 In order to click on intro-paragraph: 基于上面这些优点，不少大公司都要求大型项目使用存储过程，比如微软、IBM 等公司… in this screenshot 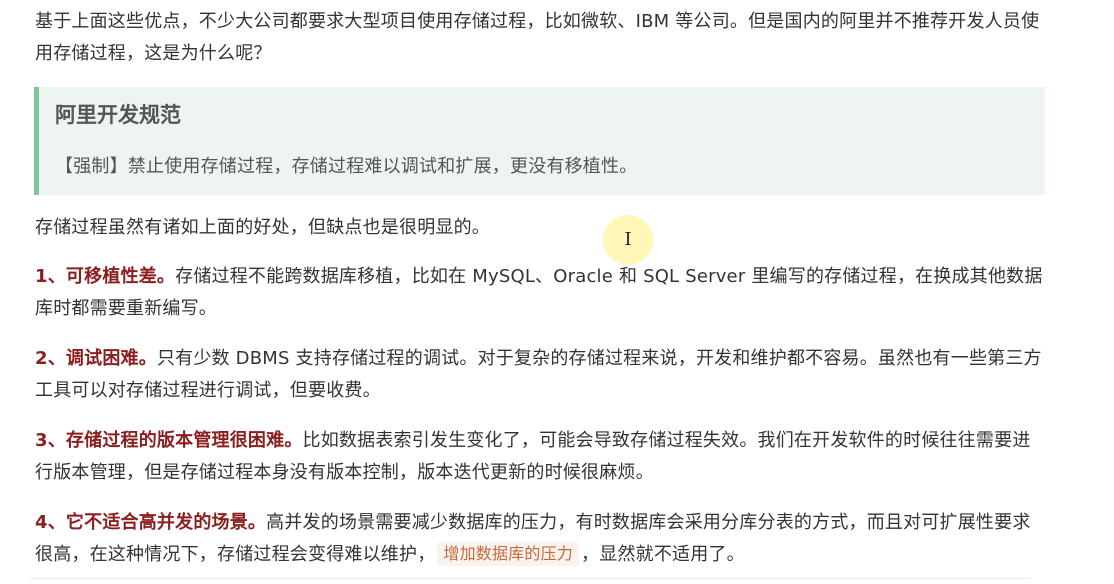, I will do `click(537, 37)`.